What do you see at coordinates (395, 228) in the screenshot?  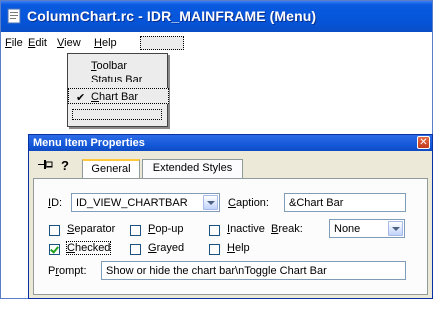 I see `break-dropdown-button` at bounding box center [395, 228].